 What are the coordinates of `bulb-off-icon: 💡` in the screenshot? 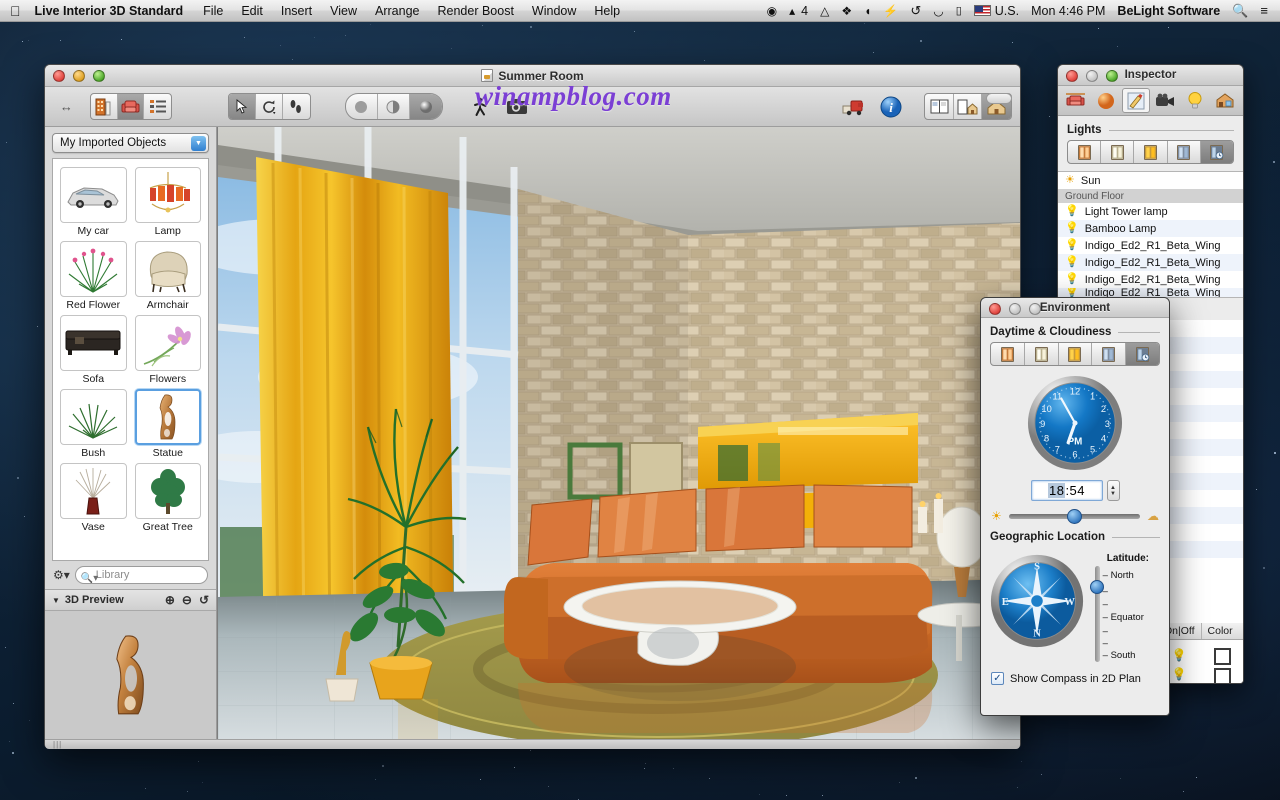 It's located at (1179, 674).